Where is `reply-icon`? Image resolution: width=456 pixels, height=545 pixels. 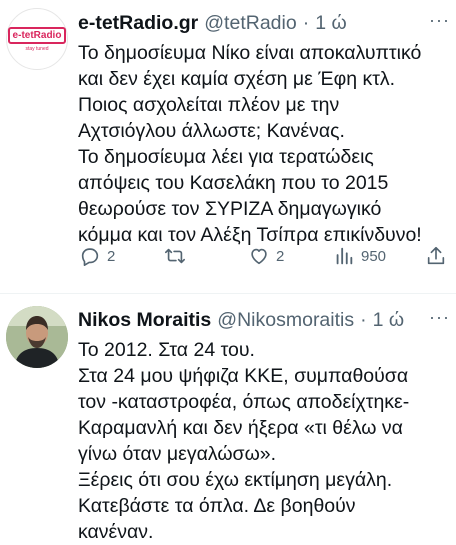 reply-icon is located at coordinates (90, 257).